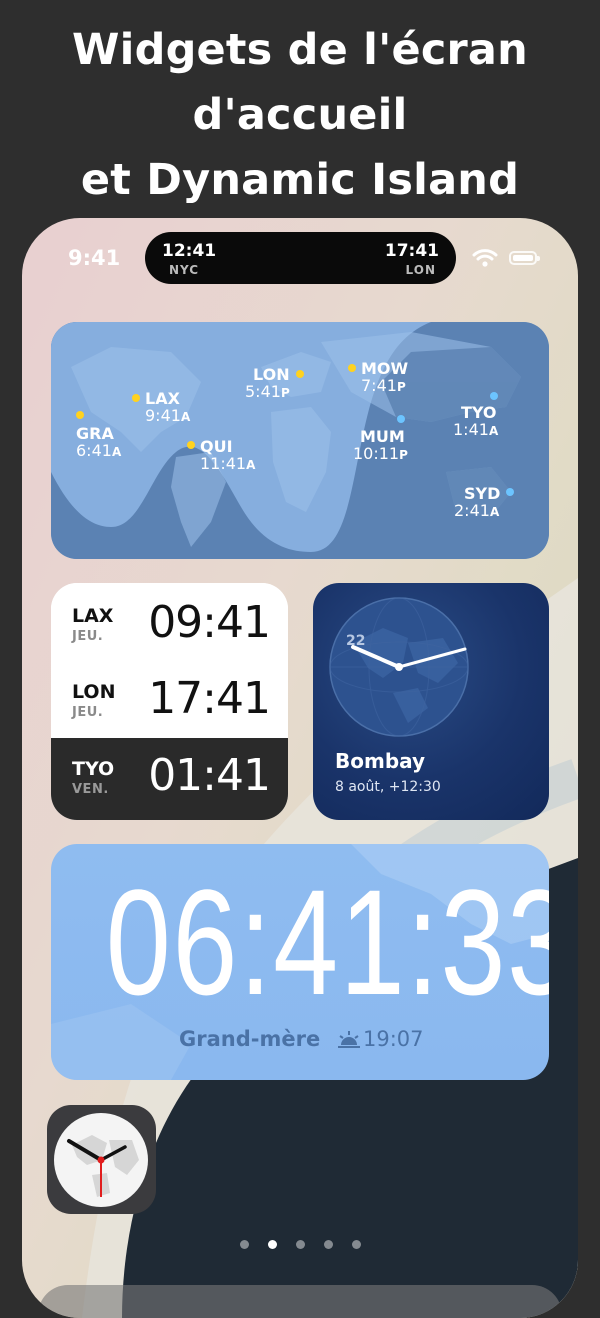 This screenshot has height=1318, width=600. I want to click on city-lax-time: 9:41A, so click(167, 415).